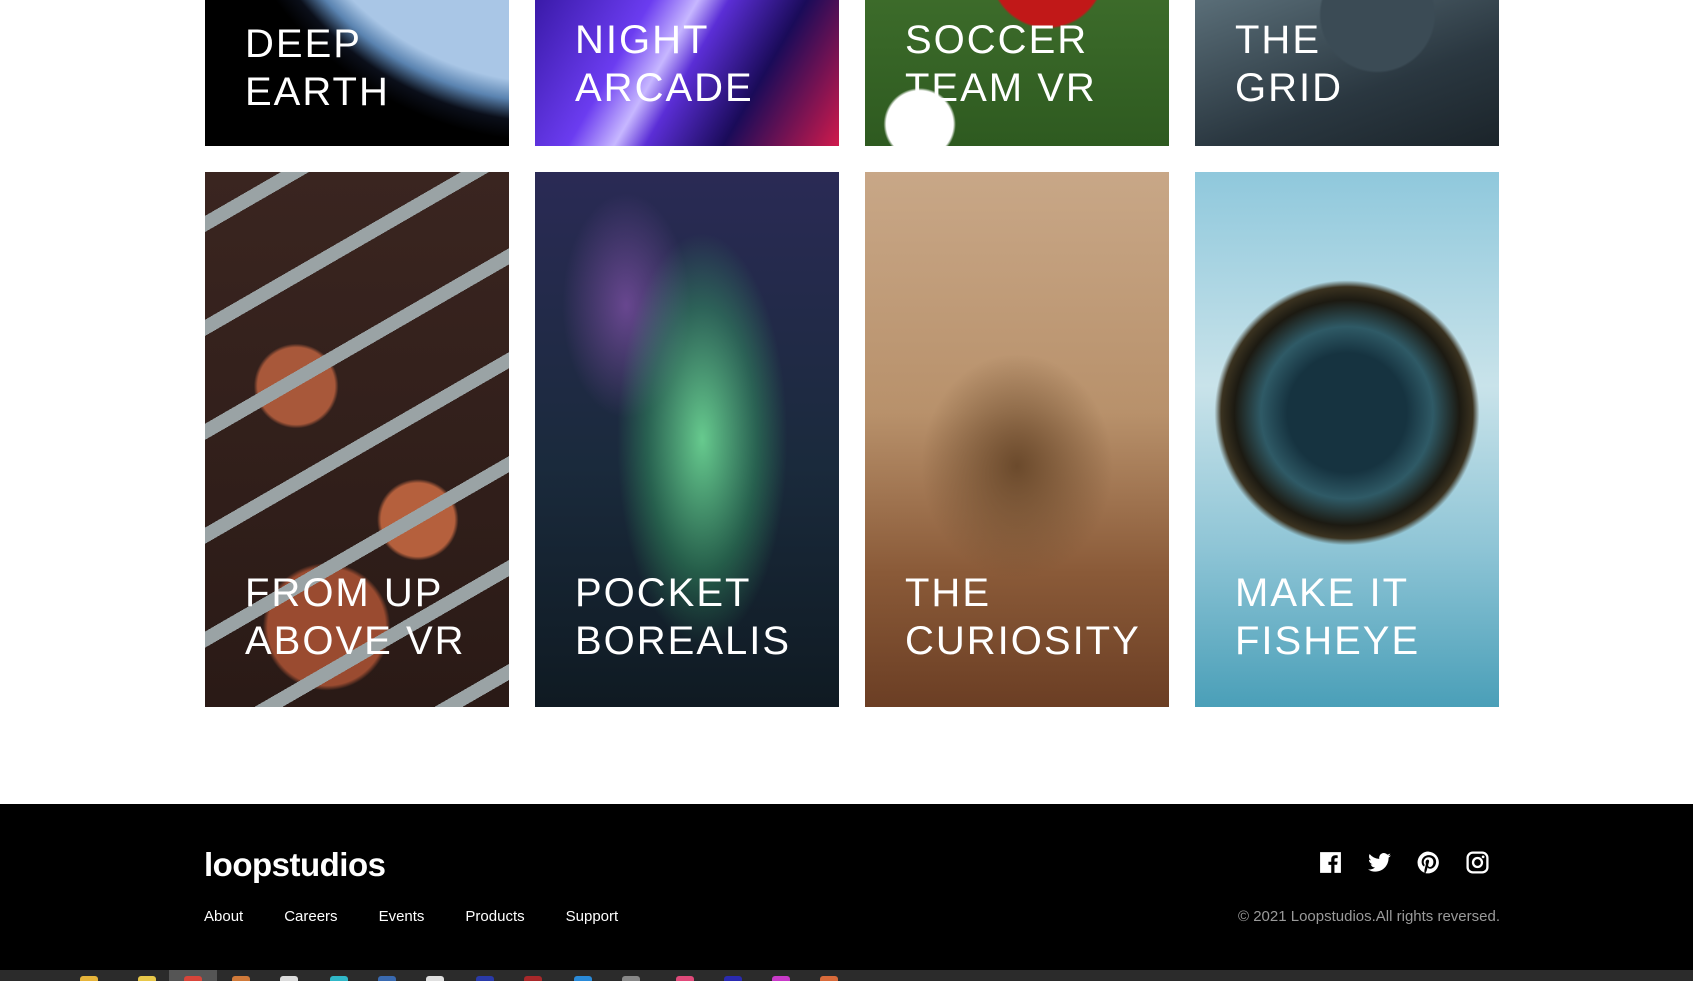 The width and height of the screenshot is (1693, 981). I want to click on footer-link-support: Support, so click(592, 916).